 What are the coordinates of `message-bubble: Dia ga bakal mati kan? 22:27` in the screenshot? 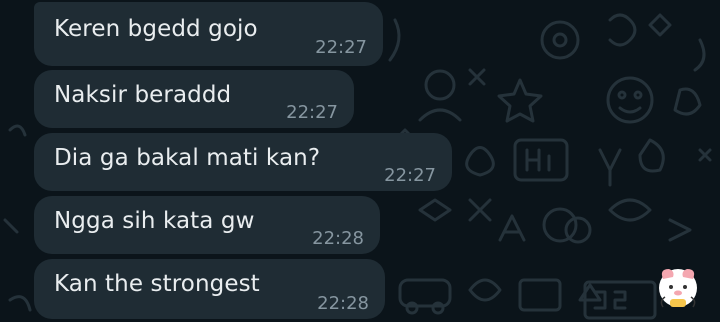 It's located at (243, 162).